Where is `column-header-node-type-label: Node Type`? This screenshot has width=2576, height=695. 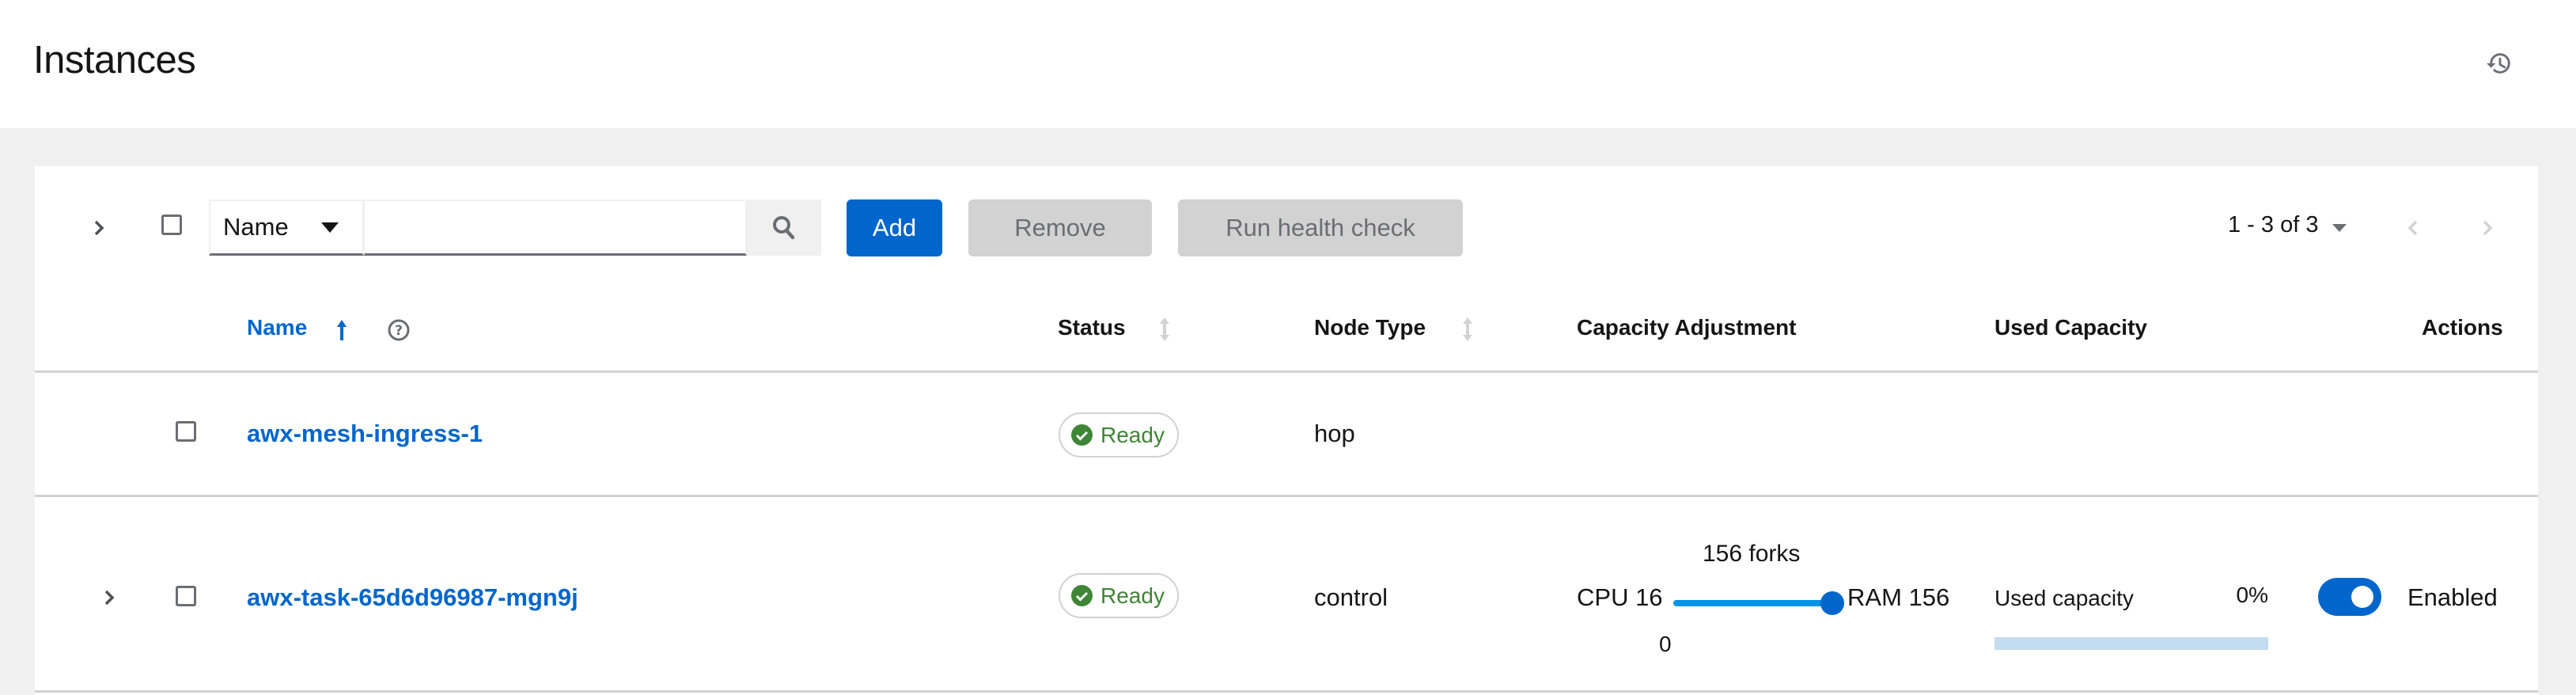
column-header-node-type-label: Node Type is located at coordinates (1370, 328).